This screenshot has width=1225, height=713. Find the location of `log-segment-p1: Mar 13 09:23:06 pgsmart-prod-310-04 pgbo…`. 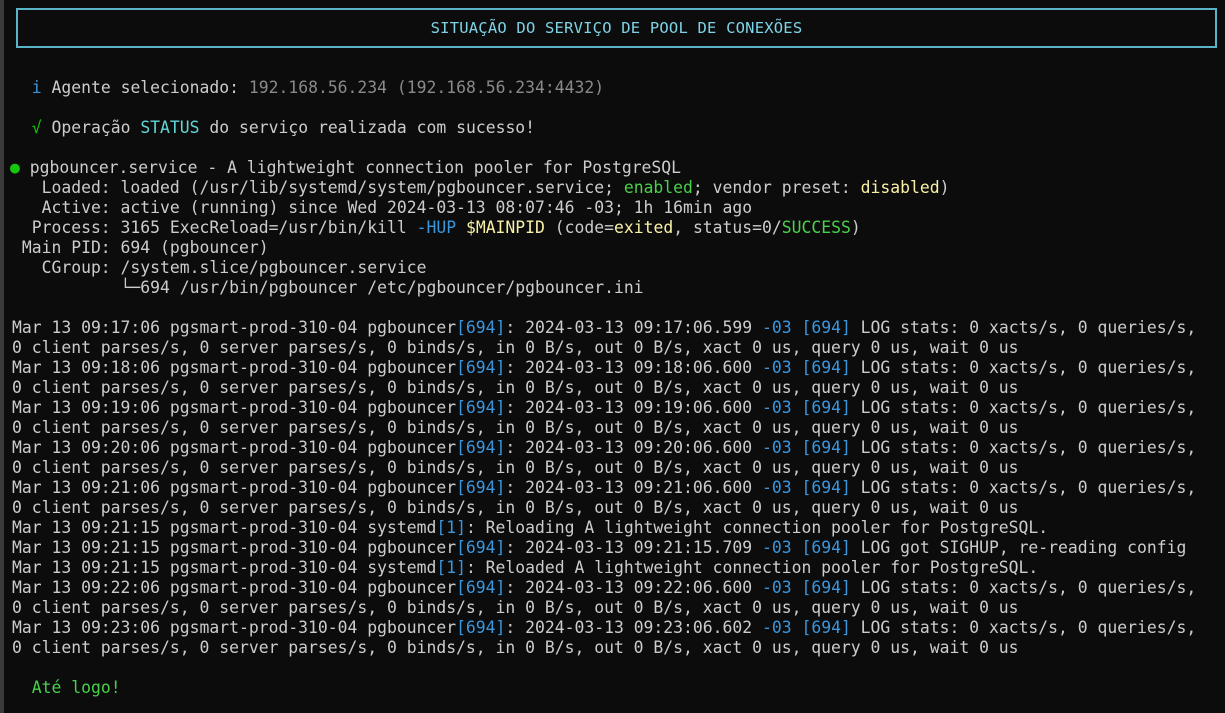

log-segment-p1: Mar 13 09:23:06 pgsmart-prod-310-04 pgbo… is located at coordinates (234, 627).